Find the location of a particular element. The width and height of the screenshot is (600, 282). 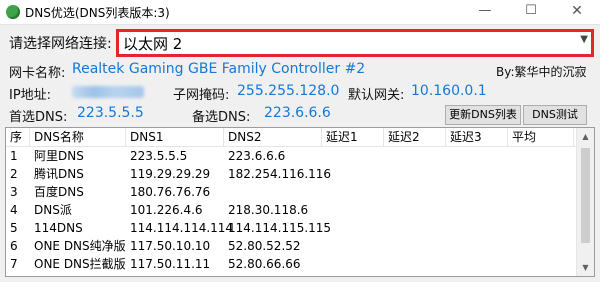

close-button: ✕ is located at coordinates (577, 12).